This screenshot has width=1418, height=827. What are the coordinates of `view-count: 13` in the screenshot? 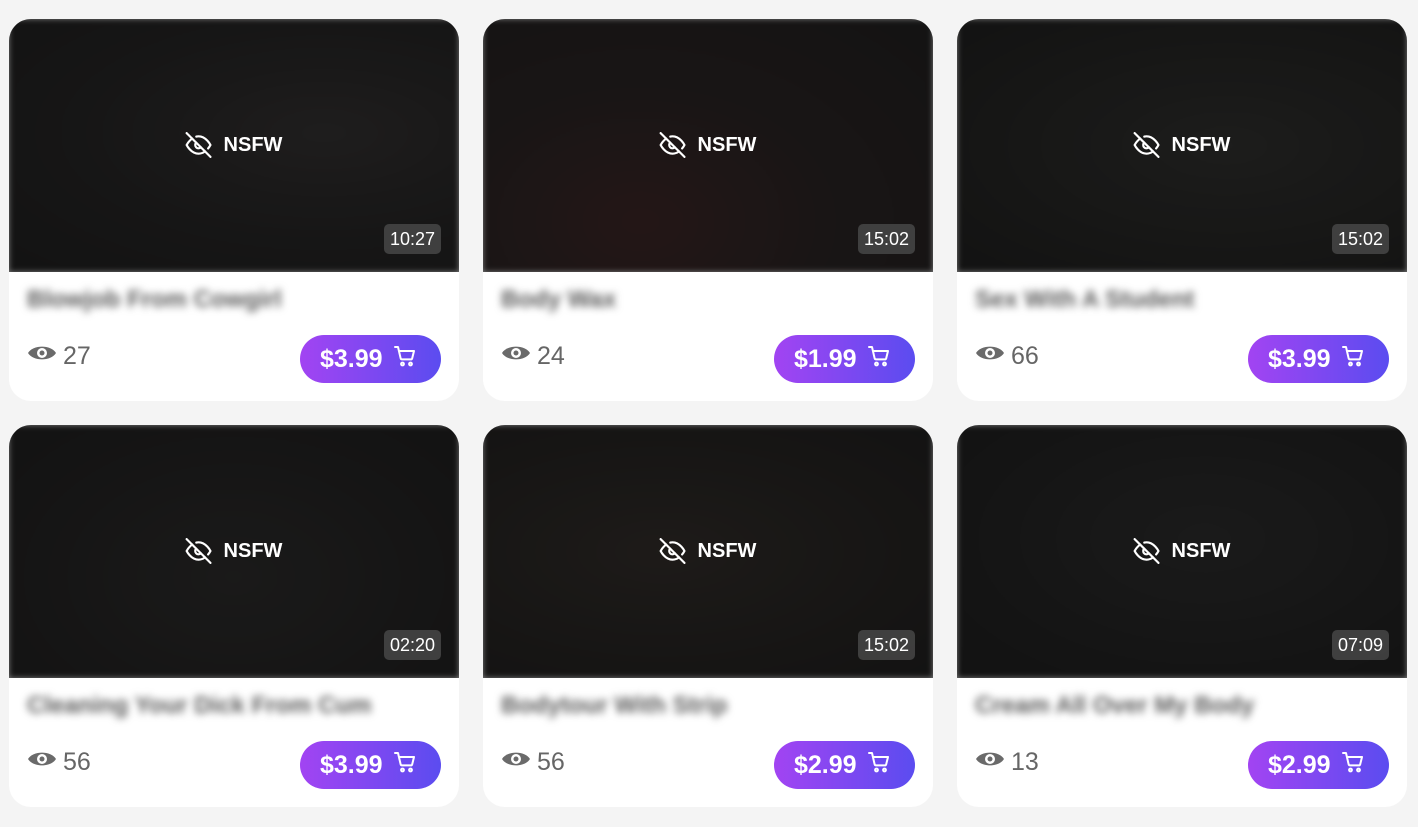 It's located at (1007, 762).